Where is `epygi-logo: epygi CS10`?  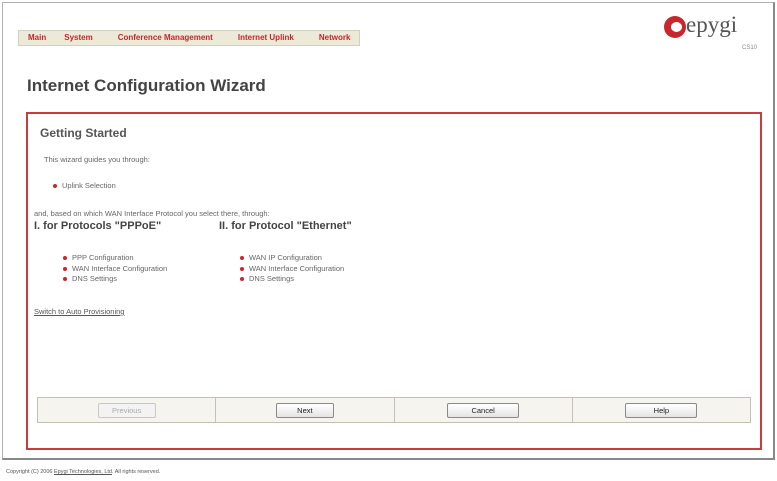
epygi-logo: epygi CS10 is located at coordinates (712, 33).